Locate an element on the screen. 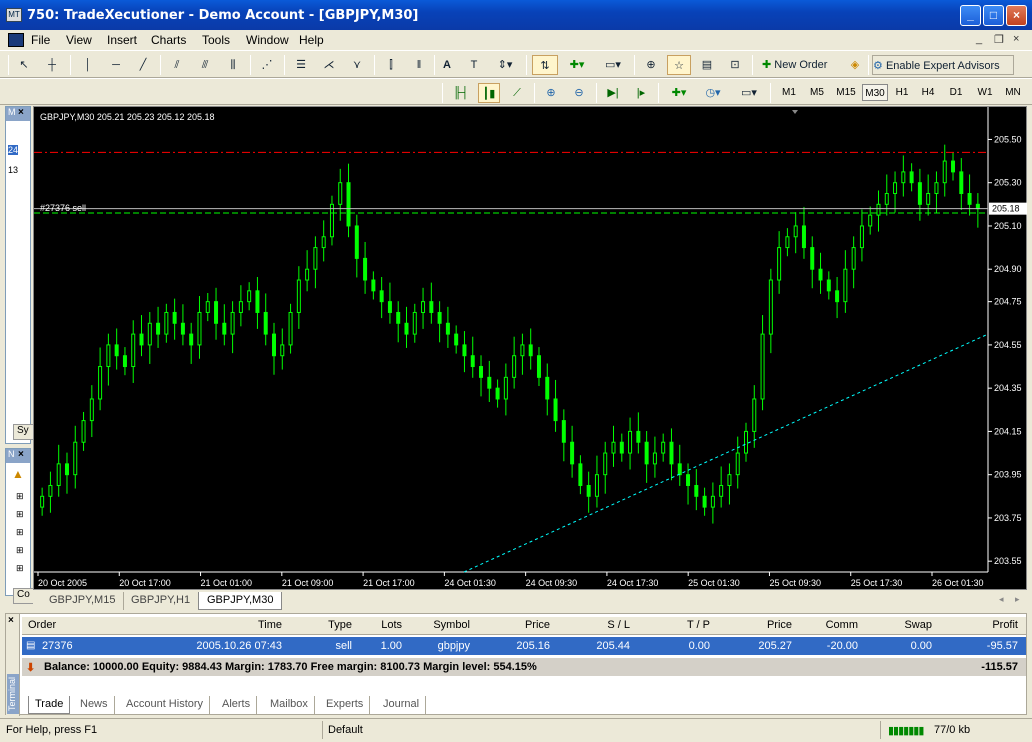 Image resolution: width=1032 pixels, height=742 pixels. fibo-fan-icon: ⋌ is located at coordinates (329, 65).